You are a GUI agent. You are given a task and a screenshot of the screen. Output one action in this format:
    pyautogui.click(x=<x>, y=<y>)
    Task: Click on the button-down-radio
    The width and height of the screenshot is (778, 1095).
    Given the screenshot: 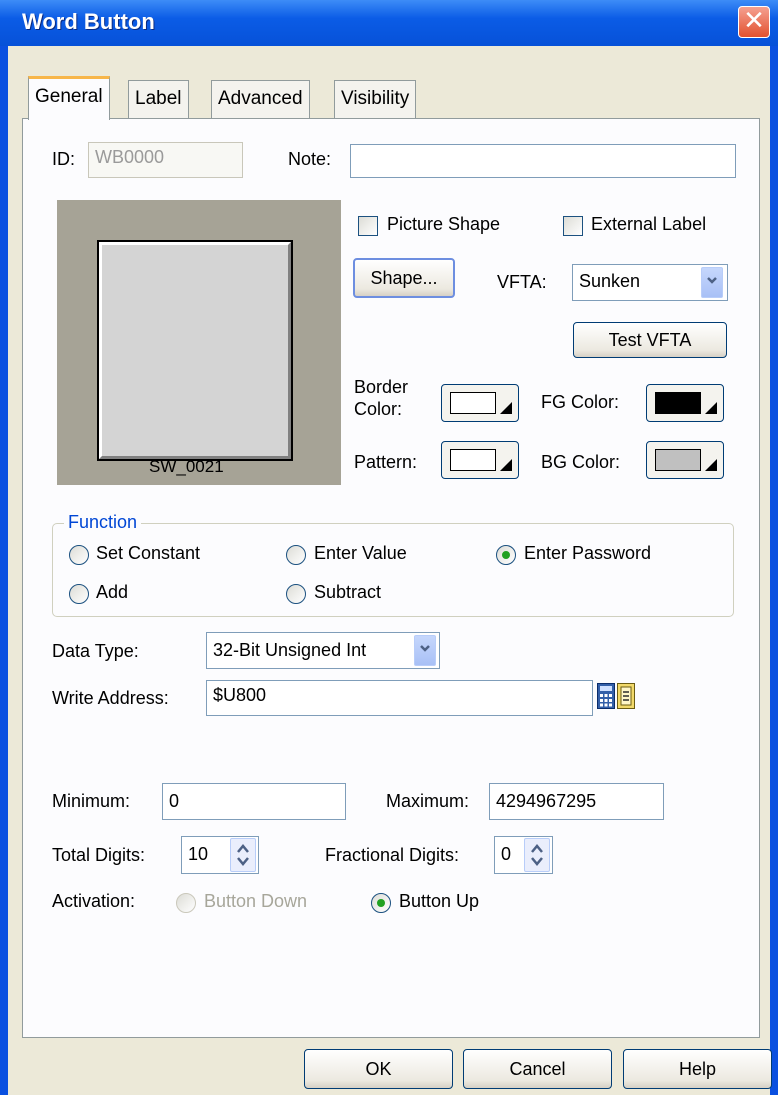 What is the action you would take?
    pyautogui.click(x=186, y=903)
    